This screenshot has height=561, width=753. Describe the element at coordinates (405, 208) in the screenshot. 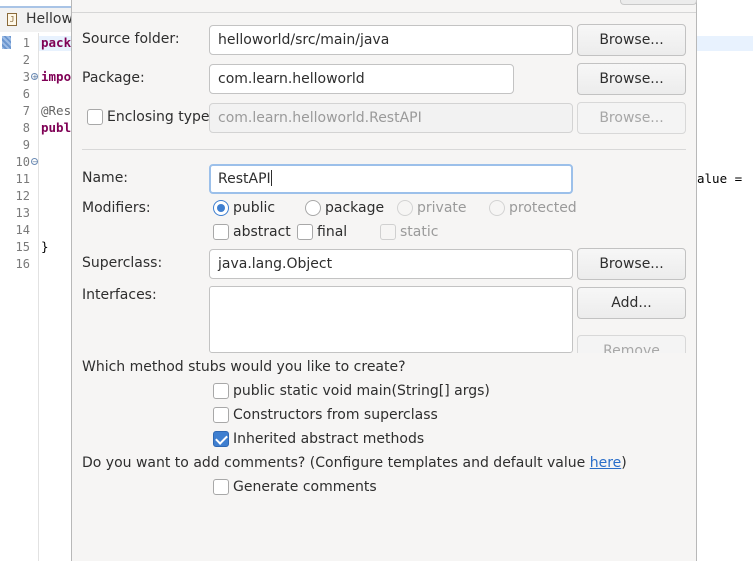

I see `private-radio` at that location.